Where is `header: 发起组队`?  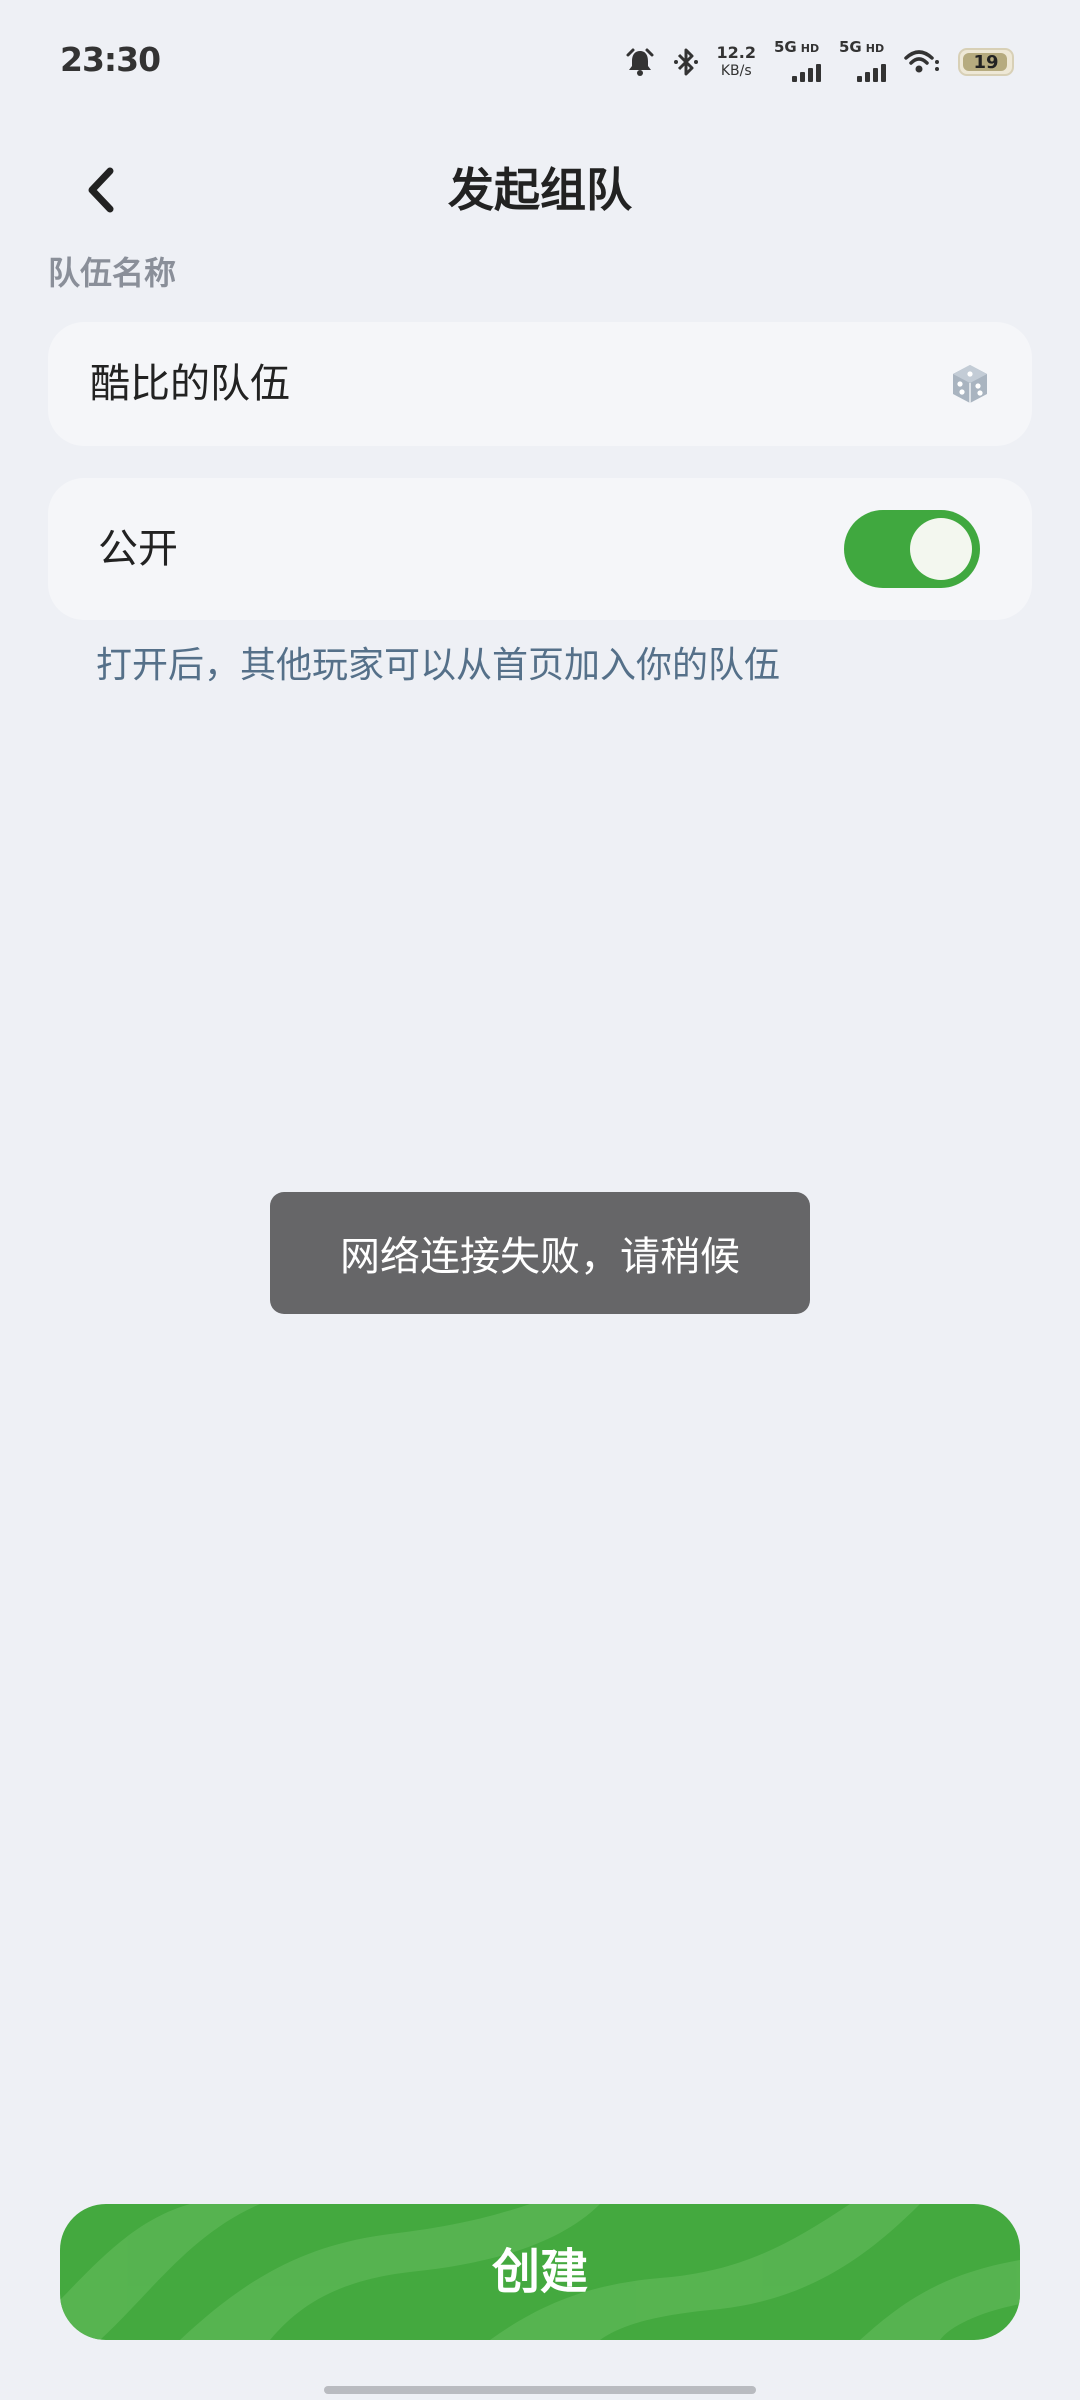 header: 发起组队 is located at coordinates (540, 180).